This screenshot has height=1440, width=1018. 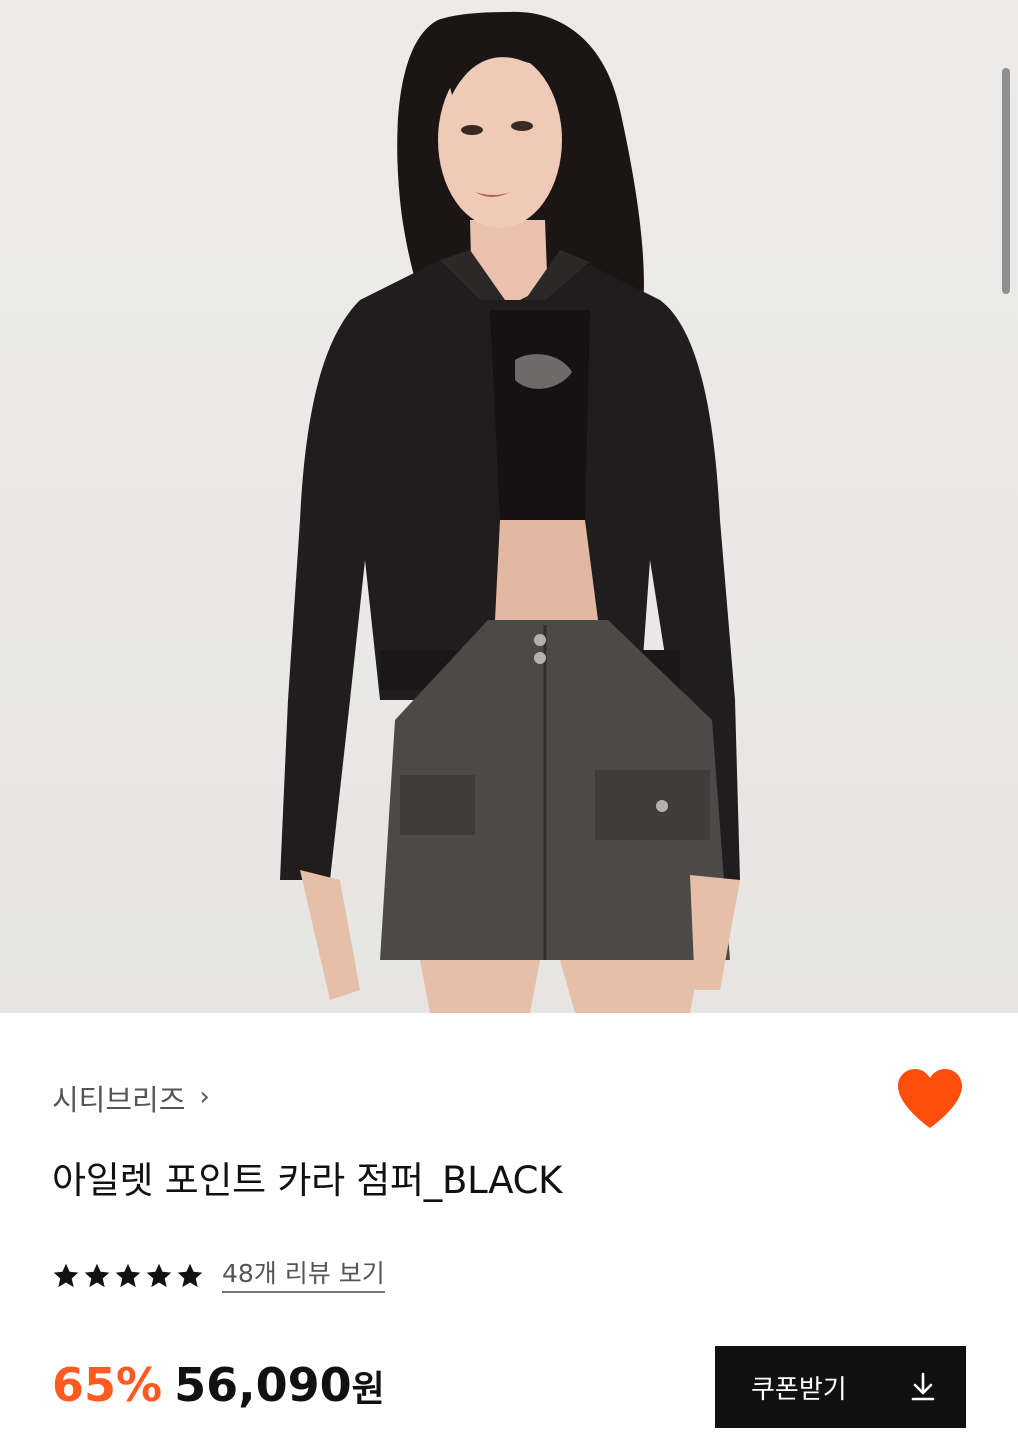 I want to click on wishlist-button, so click(x=930, y=1099).